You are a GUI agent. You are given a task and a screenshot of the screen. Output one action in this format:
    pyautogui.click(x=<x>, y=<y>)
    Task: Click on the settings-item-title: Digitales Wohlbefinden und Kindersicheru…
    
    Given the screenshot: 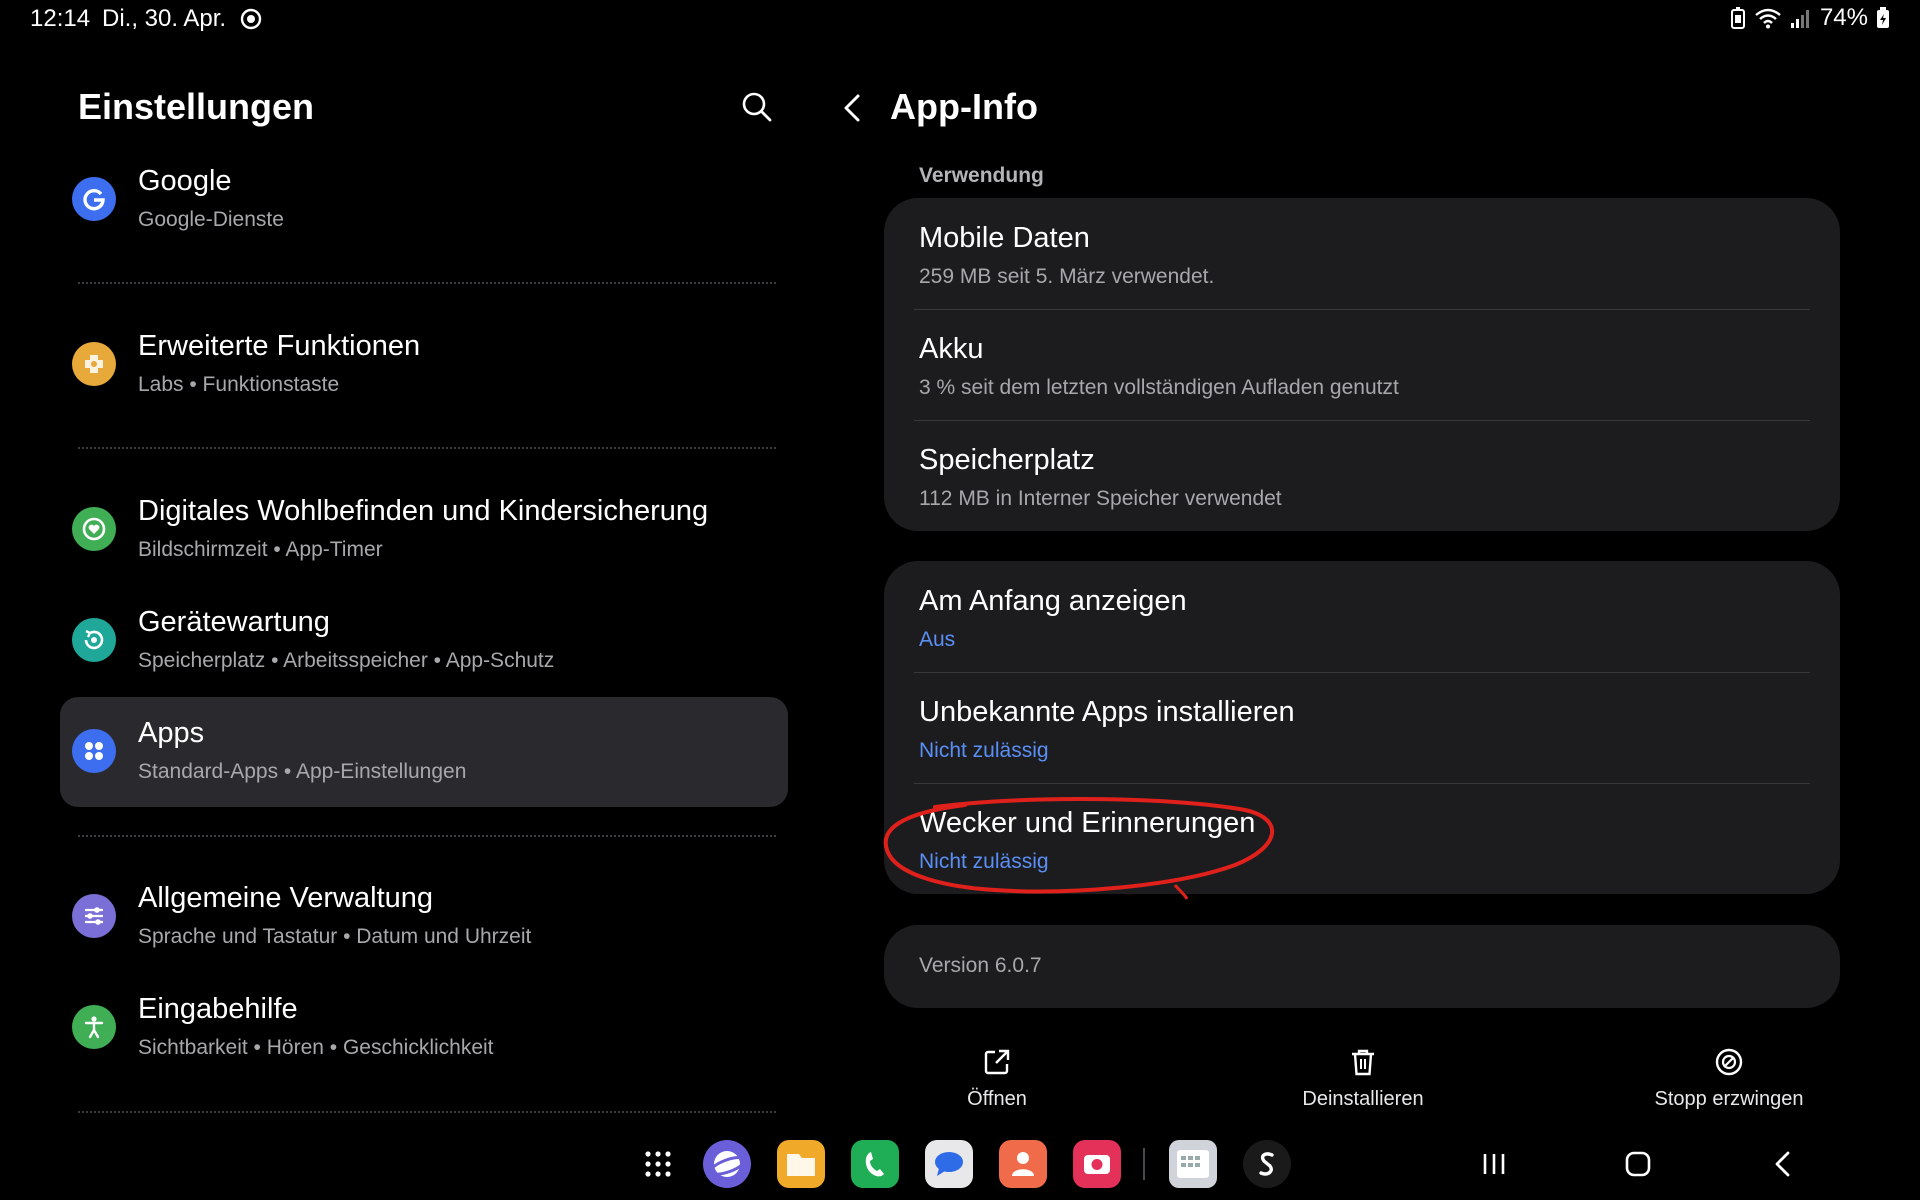 What is the action you would take?
    pyautogui.click(x=423, y=511)
    